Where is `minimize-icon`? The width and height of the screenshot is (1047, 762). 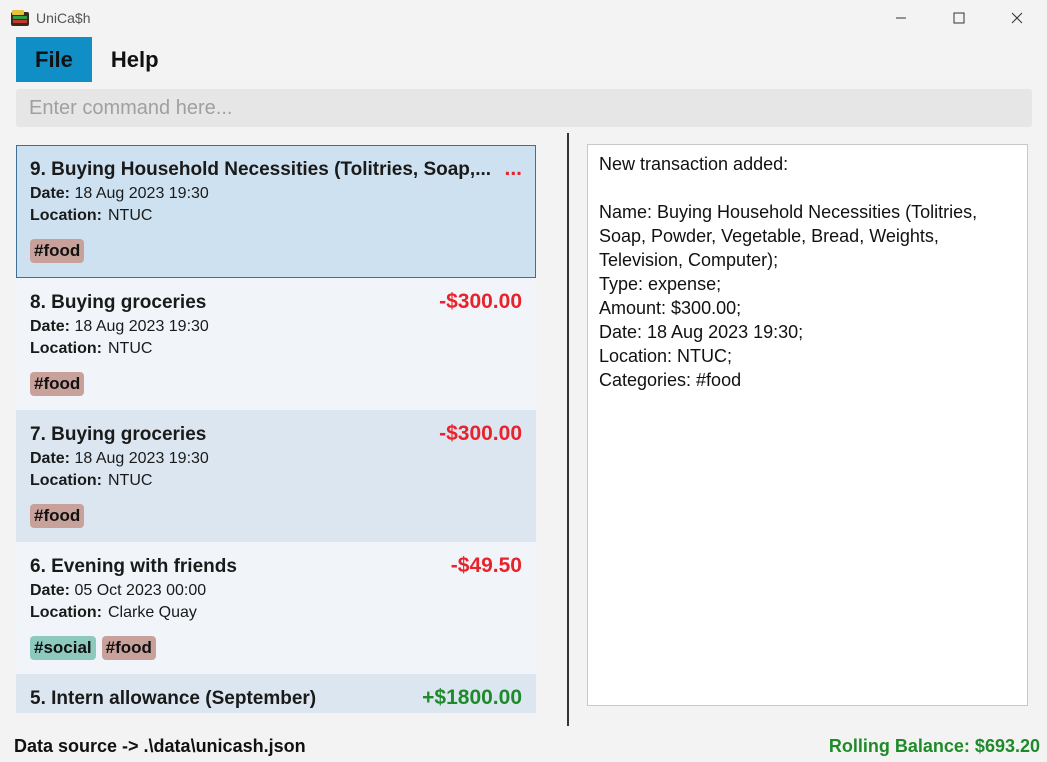 minimize-icon is located at coordinates (901, 18).